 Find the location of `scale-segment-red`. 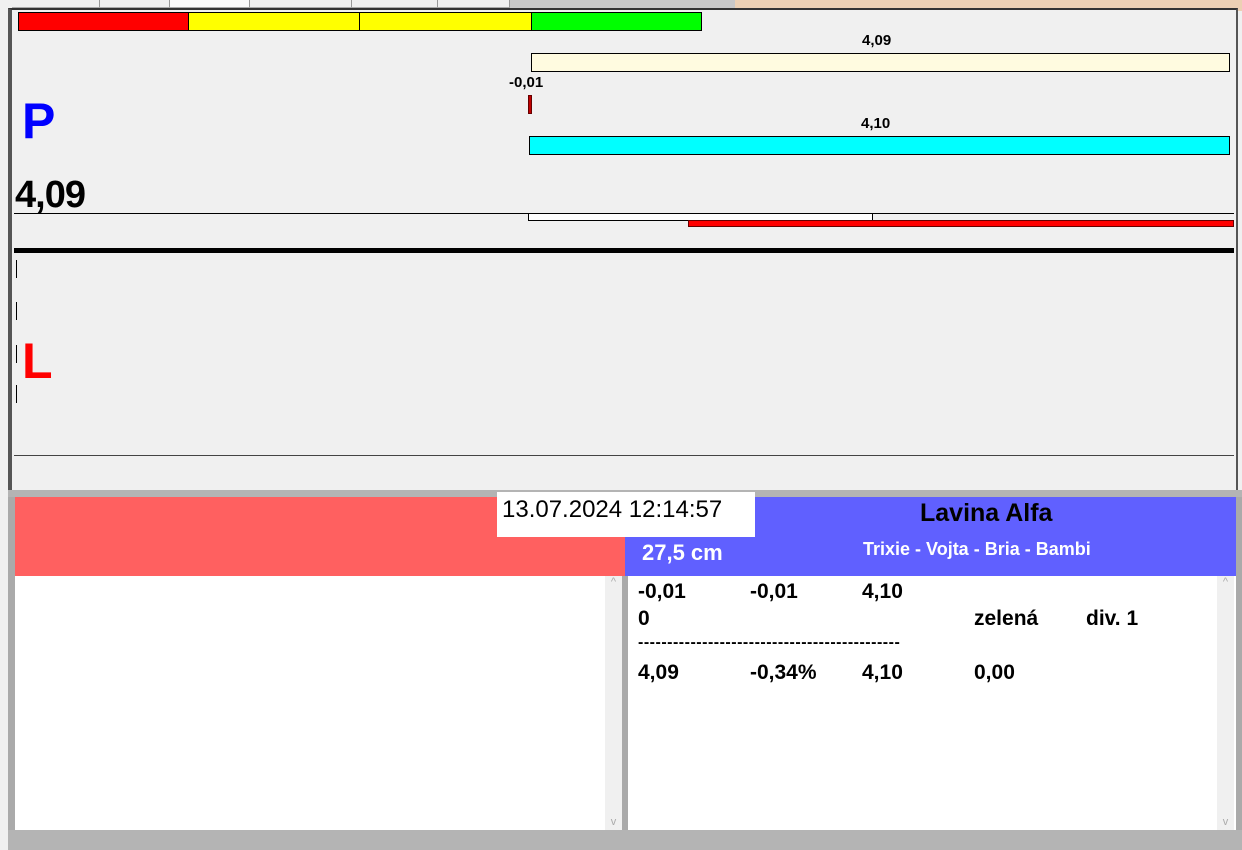

scale-segment-red is located at coordinates (103, 21).